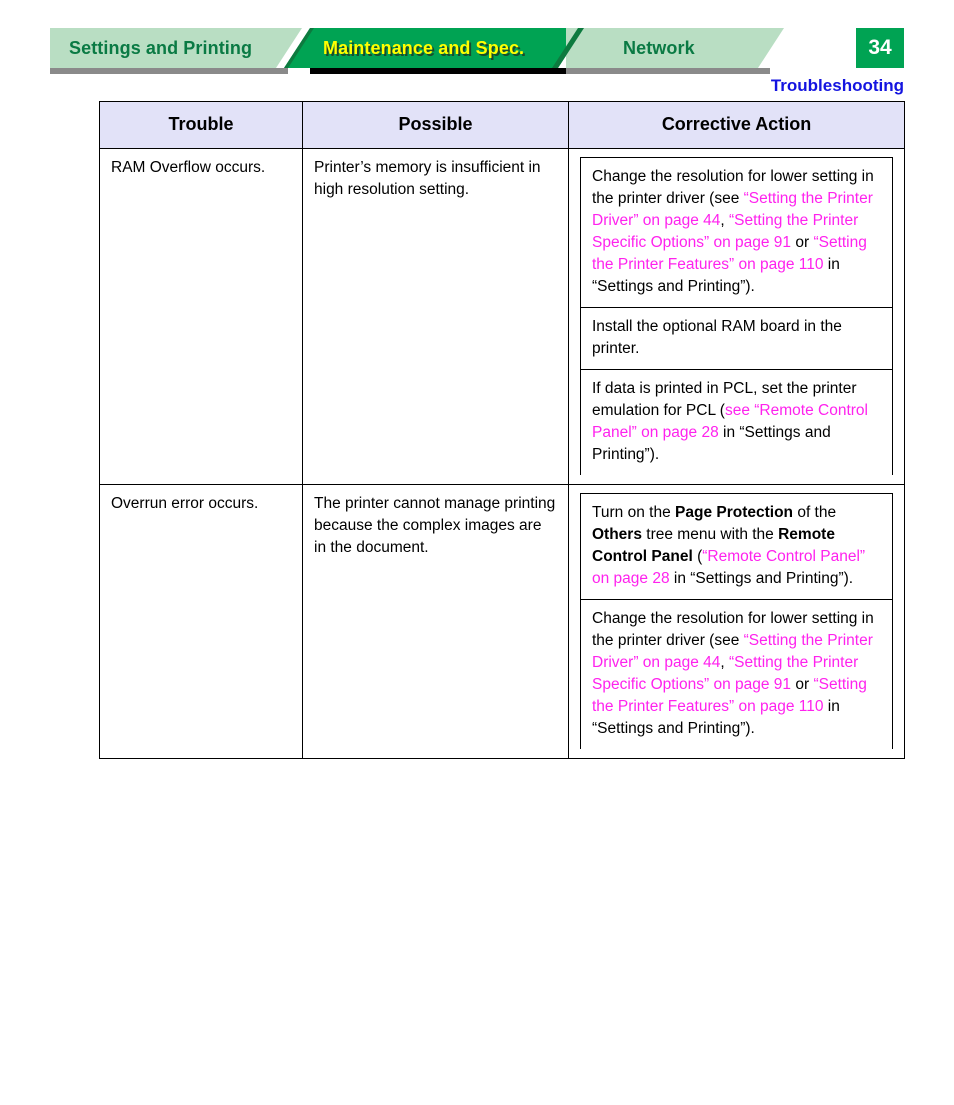 The image size is (954, 1105). What do you see at coordinates (201, 621) in the screenshot?
I see `cell-trouble: Overrun error occurs.` at bounding box center [201, 621].